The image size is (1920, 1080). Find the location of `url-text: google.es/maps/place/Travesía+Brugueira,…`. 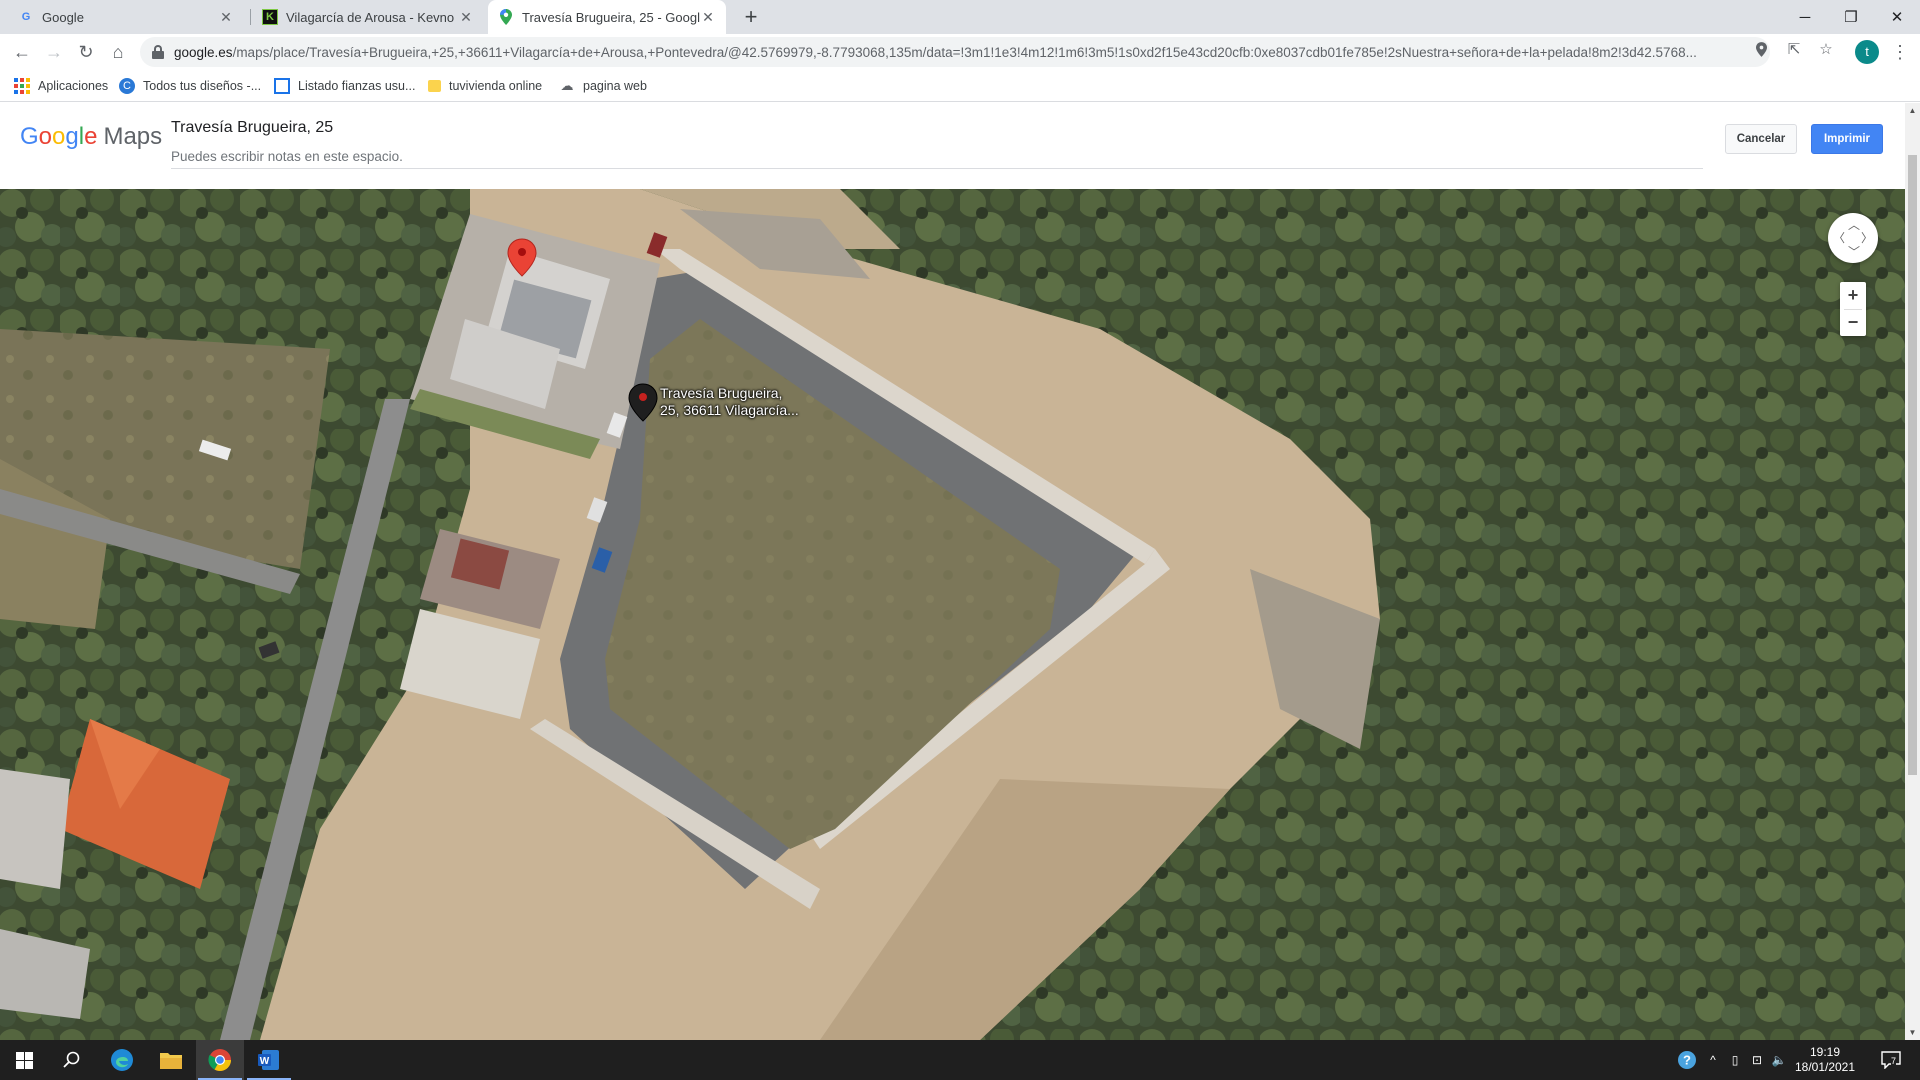

url-text: google.es/maps/place/Travesía+Brugueira,… is located at coordinates (964, 52).